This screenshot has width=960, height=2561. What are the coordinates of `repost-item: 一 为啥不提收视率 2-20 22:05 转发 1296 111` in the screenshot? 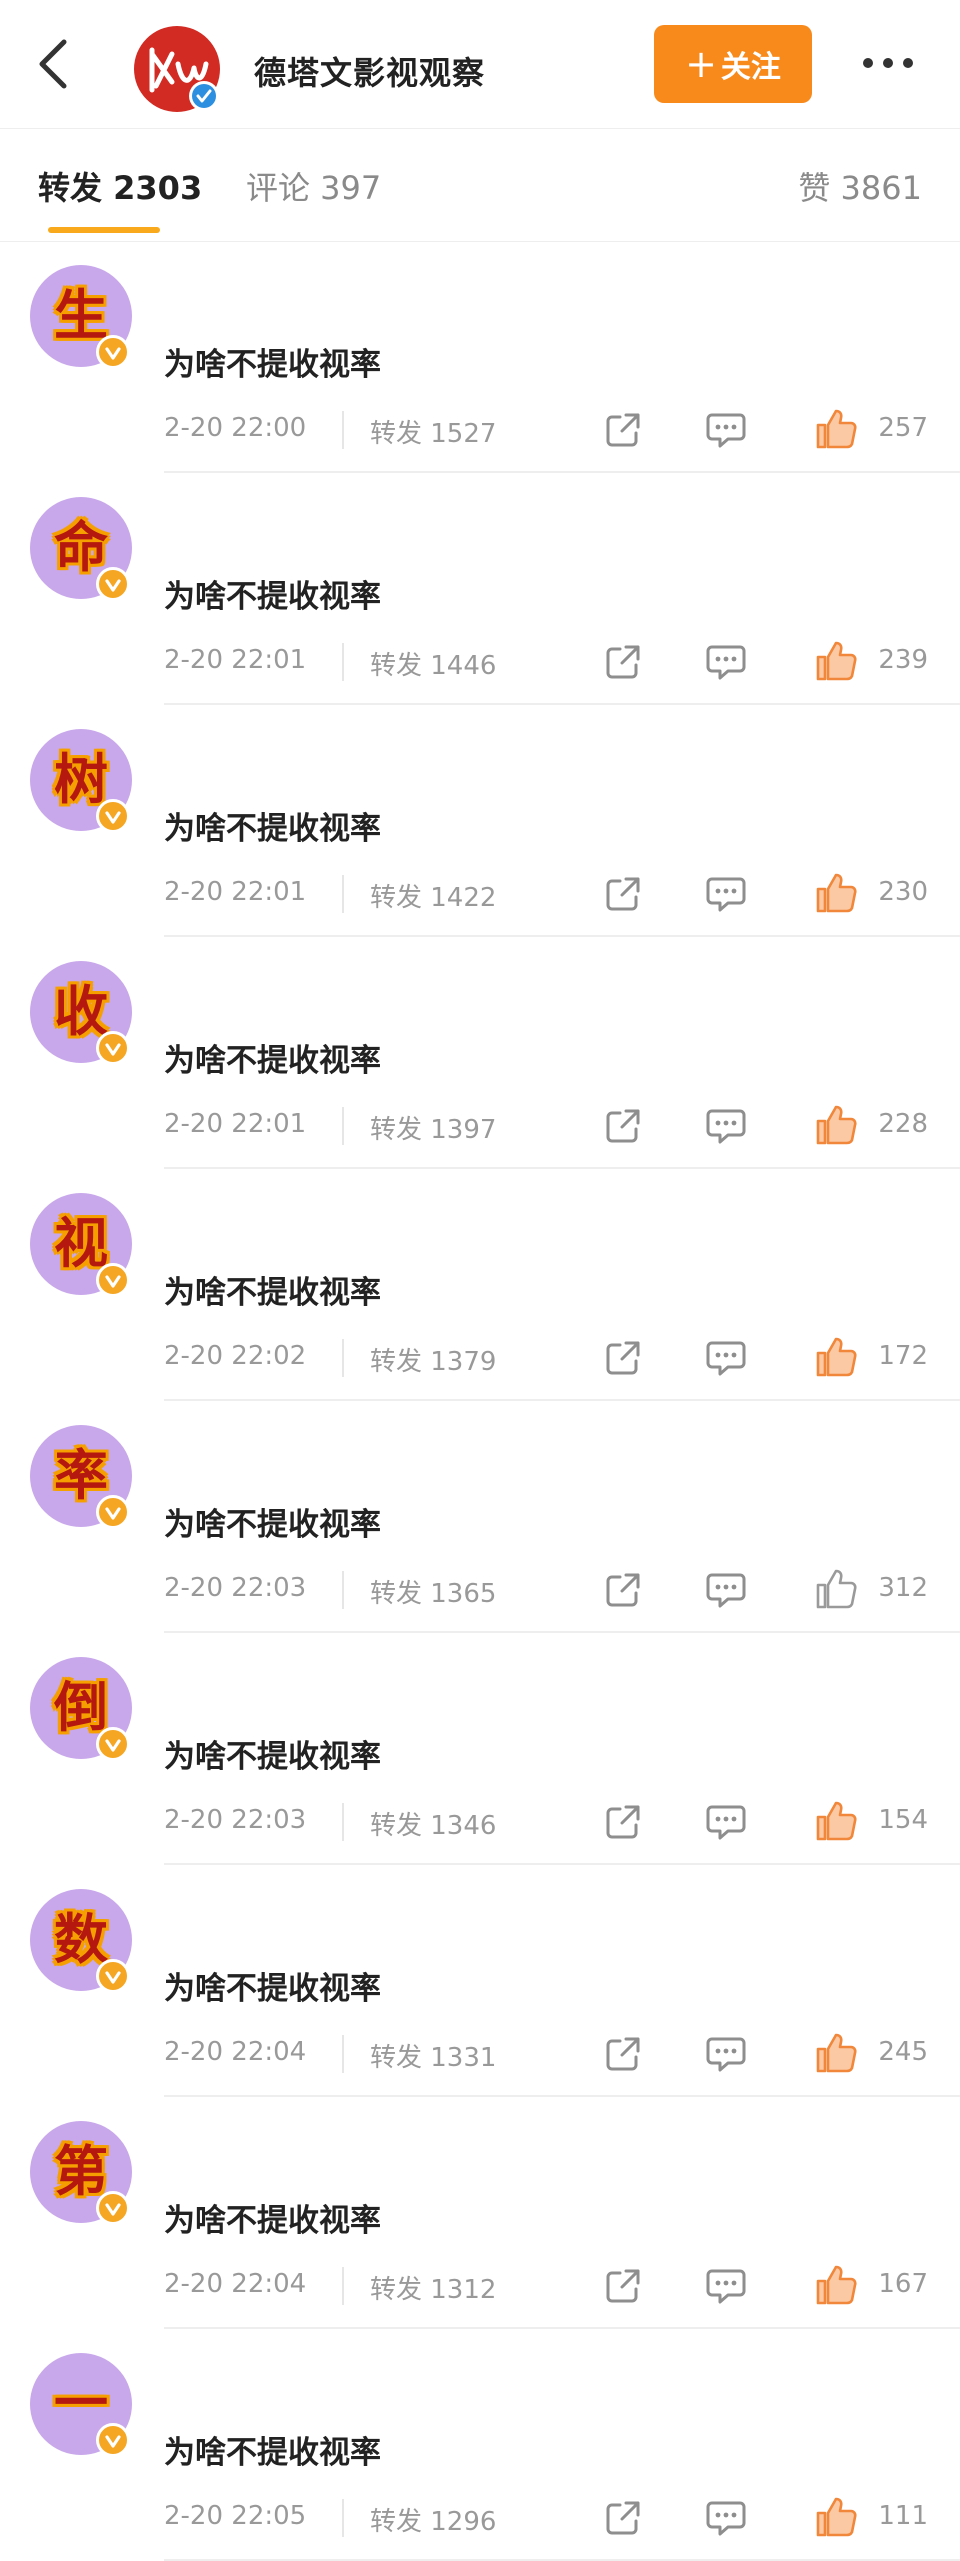 It's located at (480, 2445).